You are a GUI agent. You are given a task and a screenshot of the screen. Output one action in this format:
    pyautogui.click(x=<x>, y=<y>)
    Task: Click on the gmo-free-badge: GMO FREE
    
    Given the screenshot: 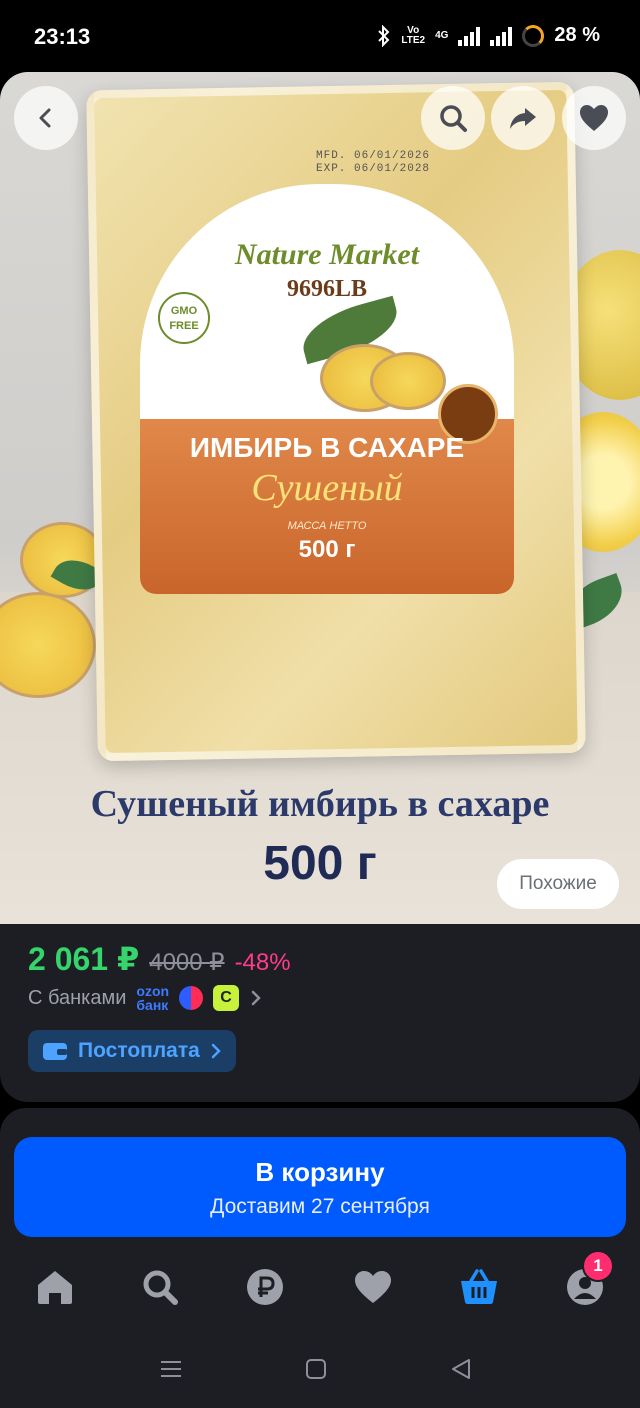 What is the action you would take?
    pyautogui.click(x=184, y=318)
    